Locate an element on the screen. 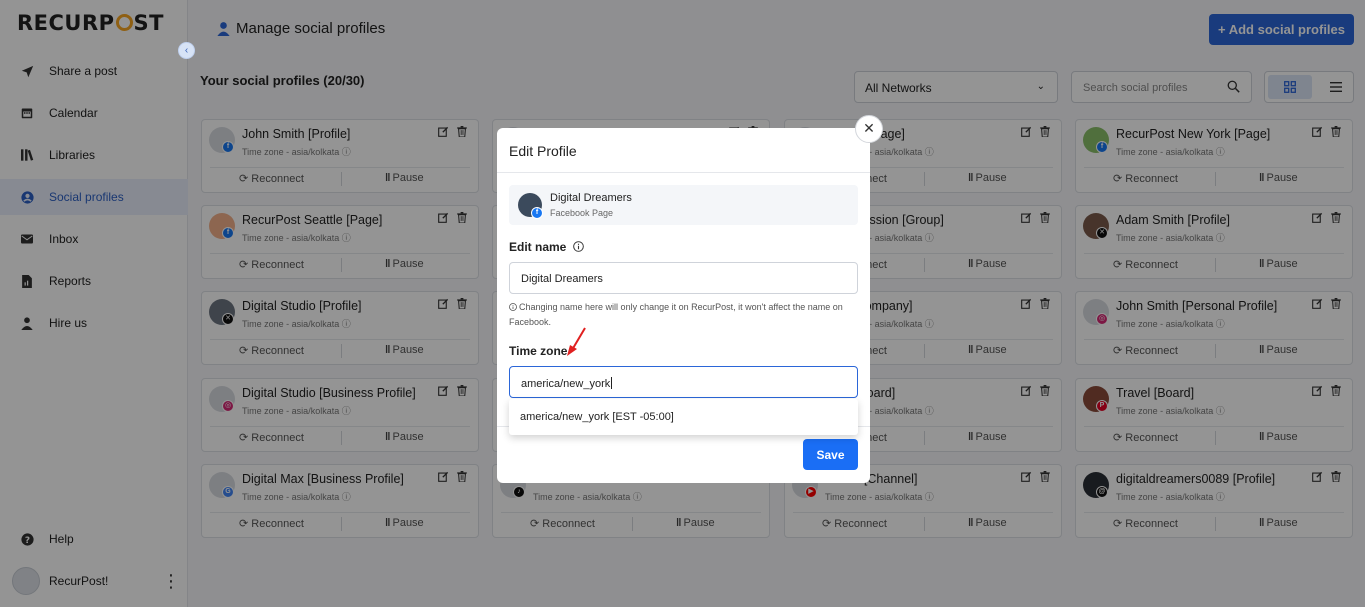 The height and width of the screenshot is (607, 1365). divider is located at coordinates (683, 172).